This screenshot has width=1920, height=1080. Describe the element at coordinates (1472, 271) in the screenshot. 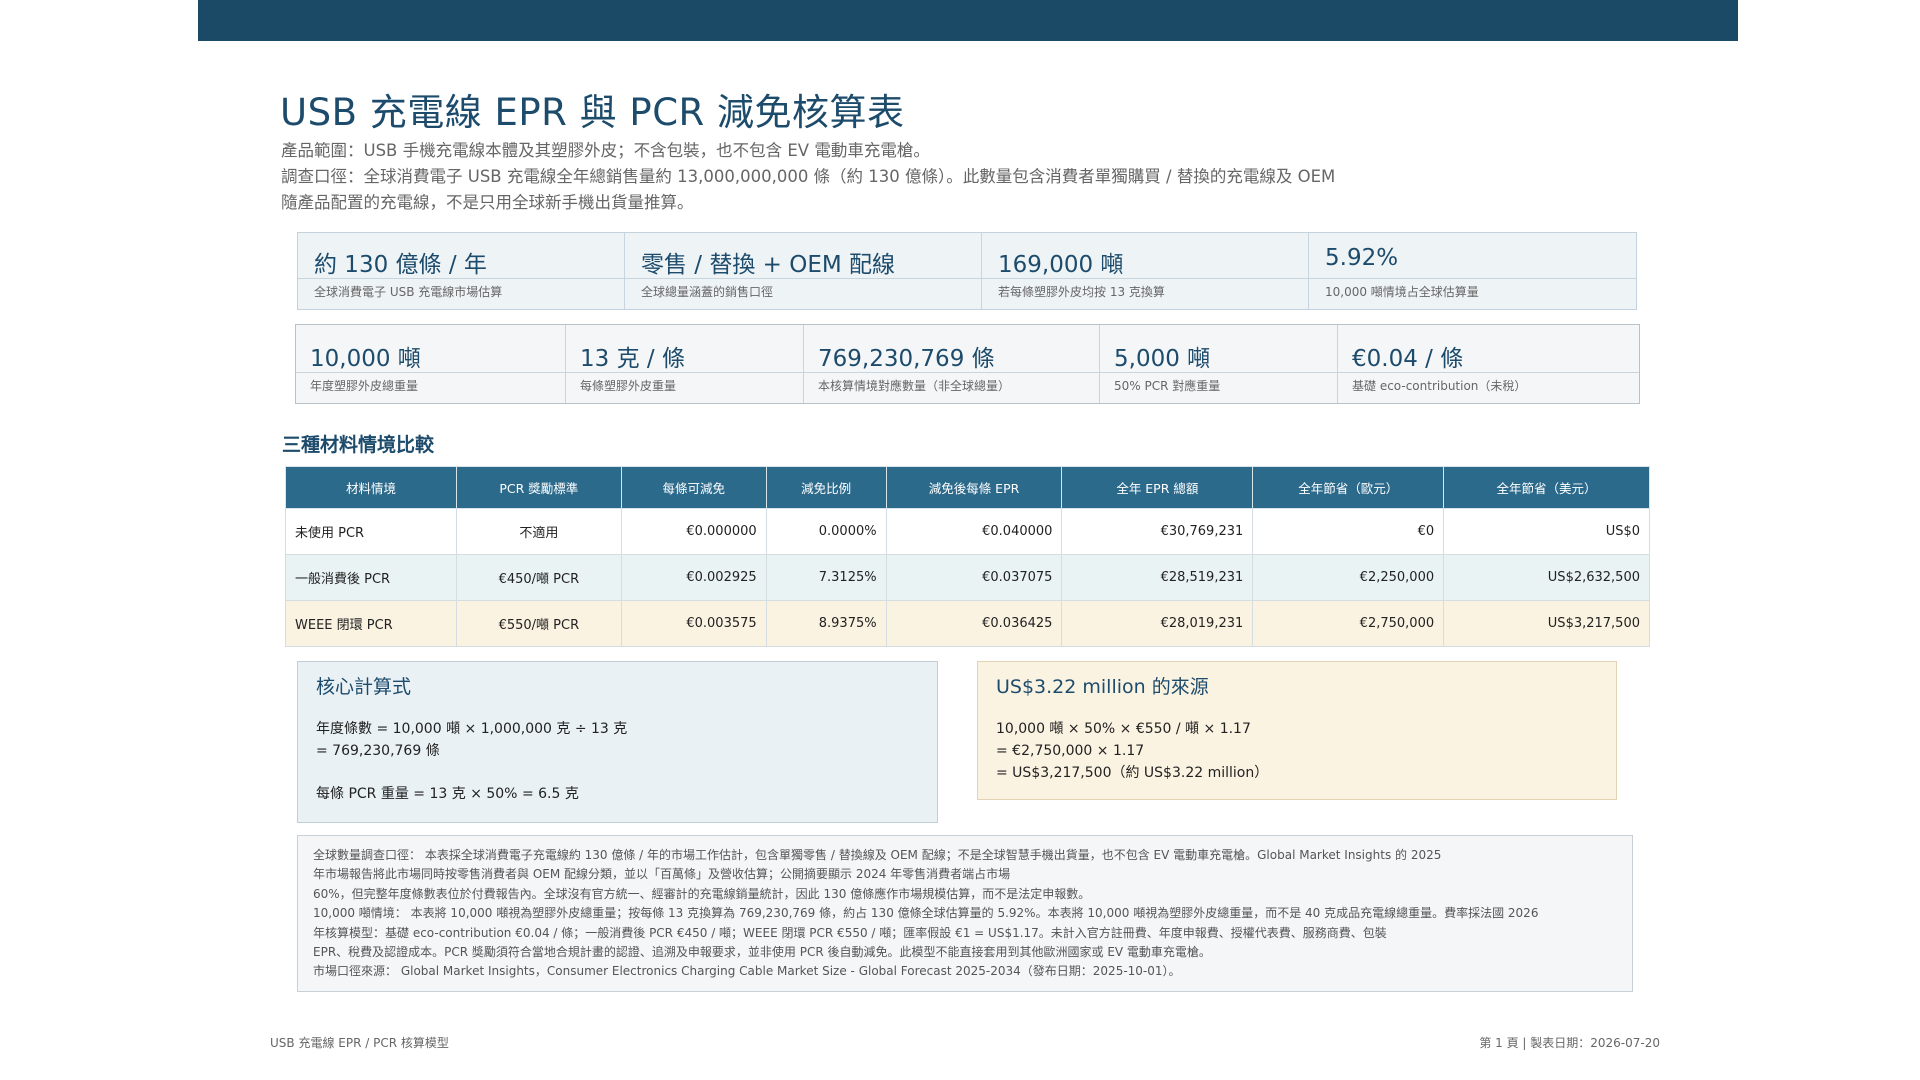

I see `kpi-card-share: 5.92% 10,000 噸情境占全球估算量` at that location.